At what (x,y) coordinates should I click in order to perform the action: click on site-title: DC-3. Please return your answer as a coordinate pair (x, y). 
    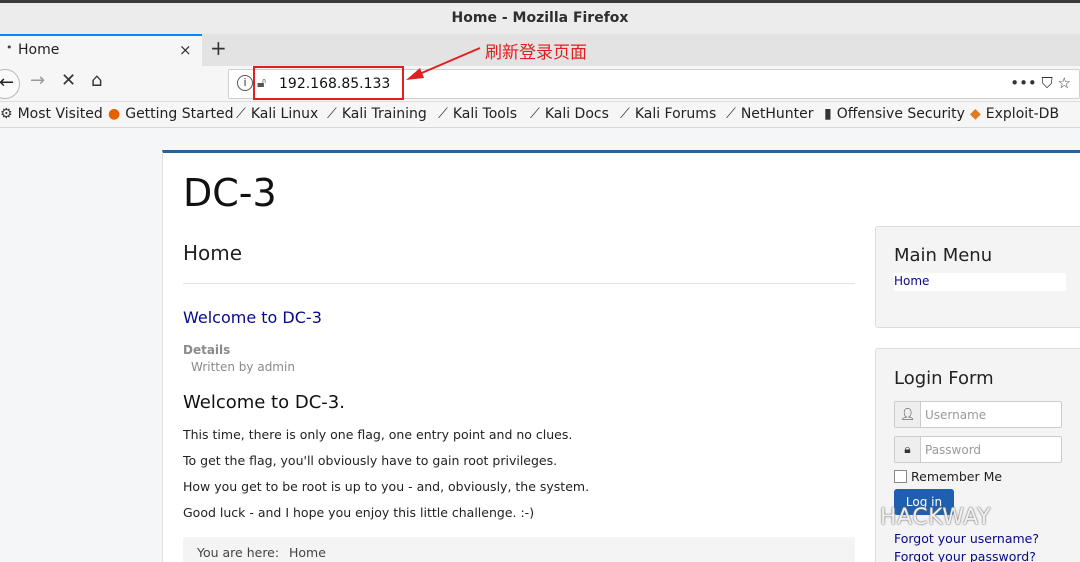
    Looking at the image, I should click on (230, 193).